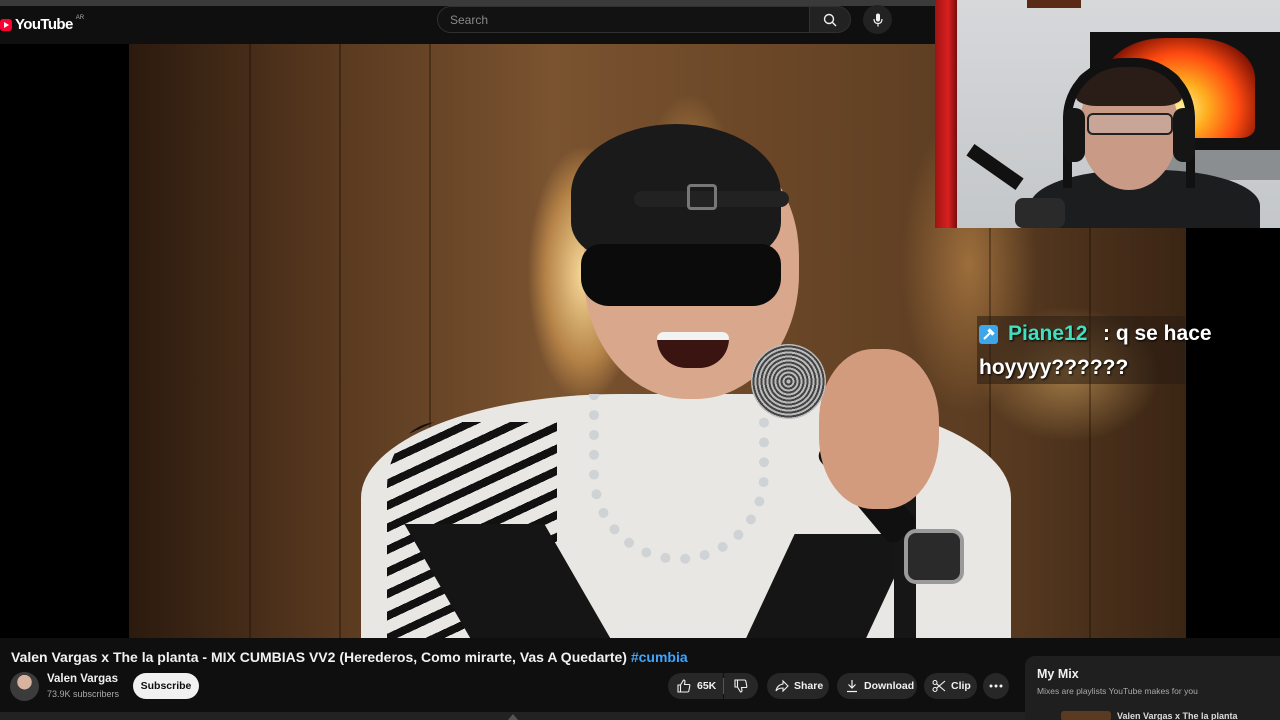 The height and width of the screenshot is (720, 1280). What do you see at coordinates (513, 716) in the screenshot?
I see `chevron-up-icon` at bounding box center [513, 716].